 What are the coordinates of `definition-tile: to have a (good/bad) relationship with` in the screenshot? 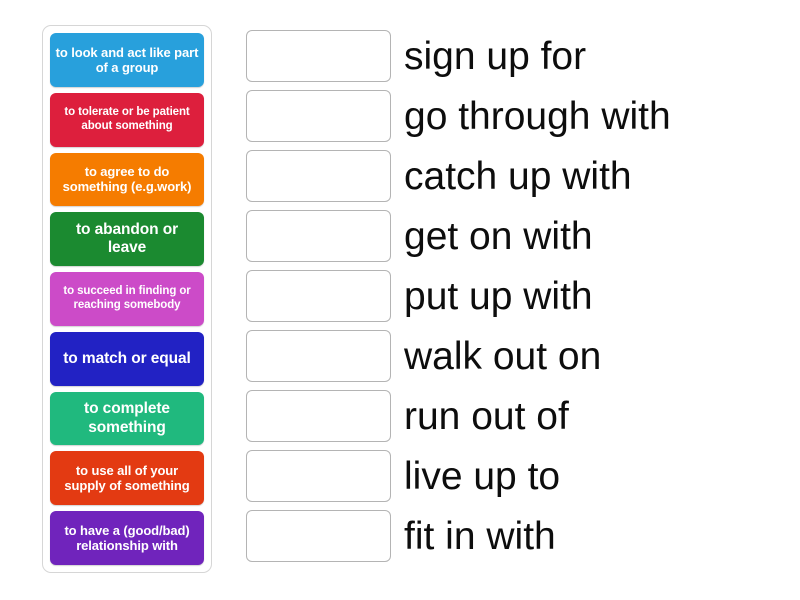 It's located at (127, 538).